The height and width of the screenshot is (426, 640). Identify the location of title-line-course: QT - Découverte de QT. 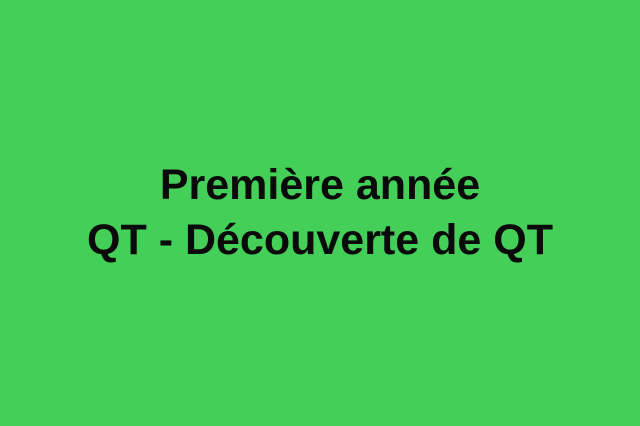
(320, 240).